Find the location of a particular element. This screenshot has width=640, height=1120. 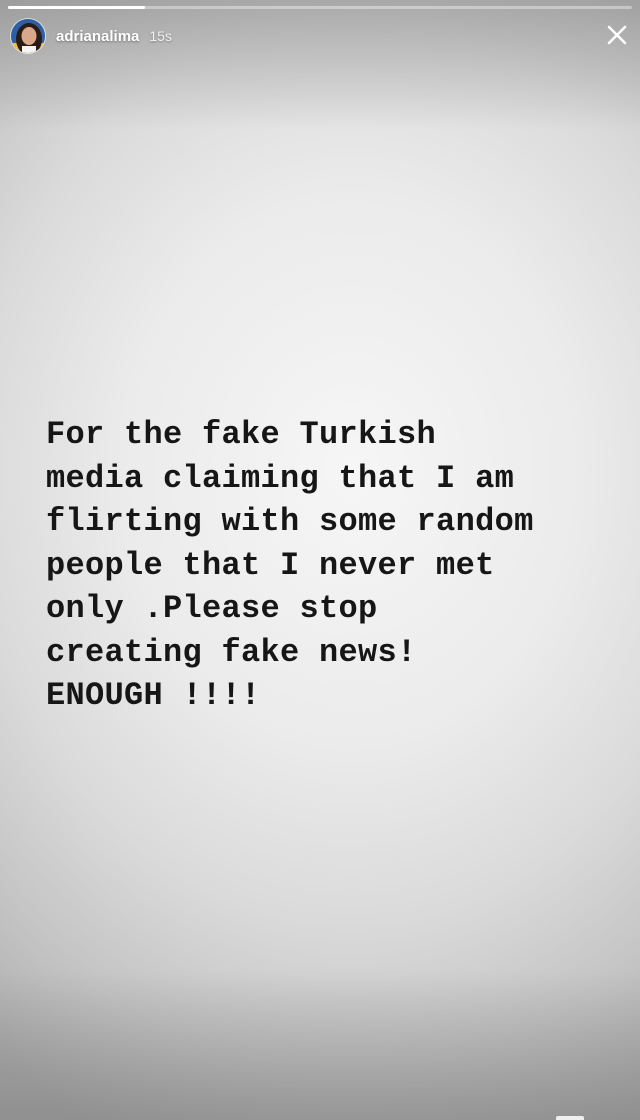

reply-indicator is located at coordinates (570, 1118).